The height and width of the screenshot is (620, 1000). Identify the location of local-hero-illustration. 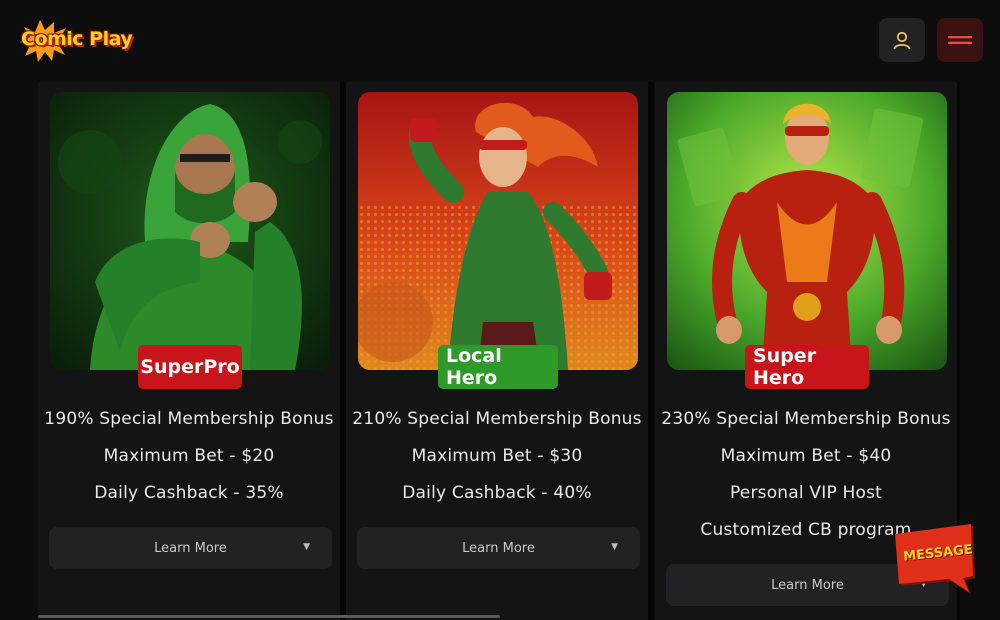
(498, 231).